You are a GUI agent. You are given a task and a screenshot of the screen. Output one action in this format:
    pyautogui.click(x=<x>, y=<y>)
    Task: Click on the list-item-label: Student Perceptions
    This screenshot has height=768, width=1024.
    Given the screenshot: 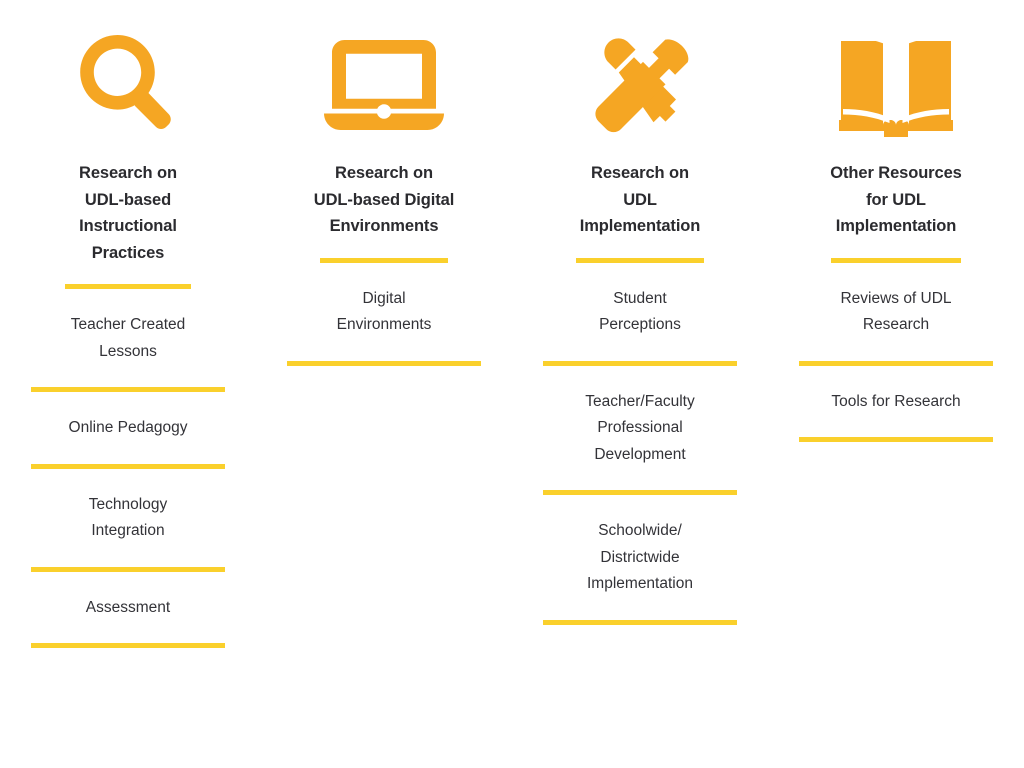 What is the action you would take?
    pyautogui.click(x=640, y=311)
    